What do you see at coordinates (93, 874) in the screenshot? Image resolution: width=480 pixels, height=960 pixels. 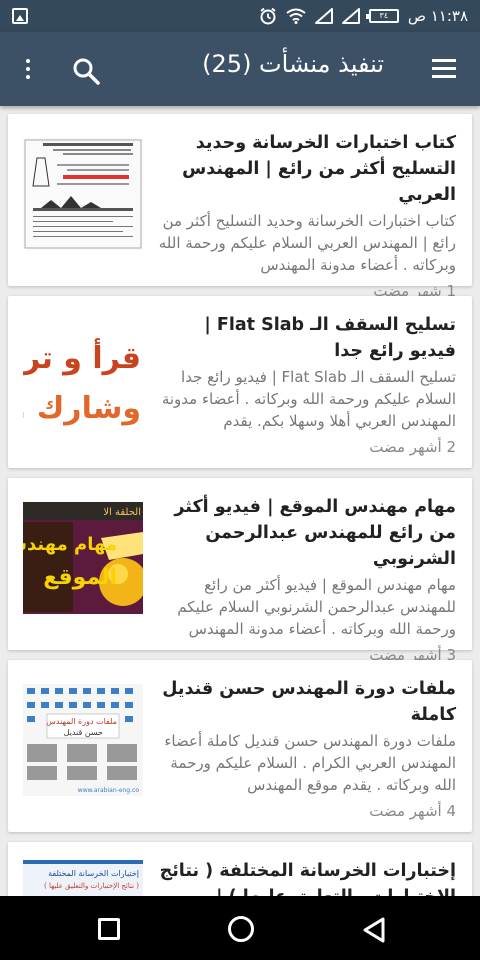 I see `thumb-caption: إختبارات الخرسانة المختلفة` at bounding box center [93, 874].